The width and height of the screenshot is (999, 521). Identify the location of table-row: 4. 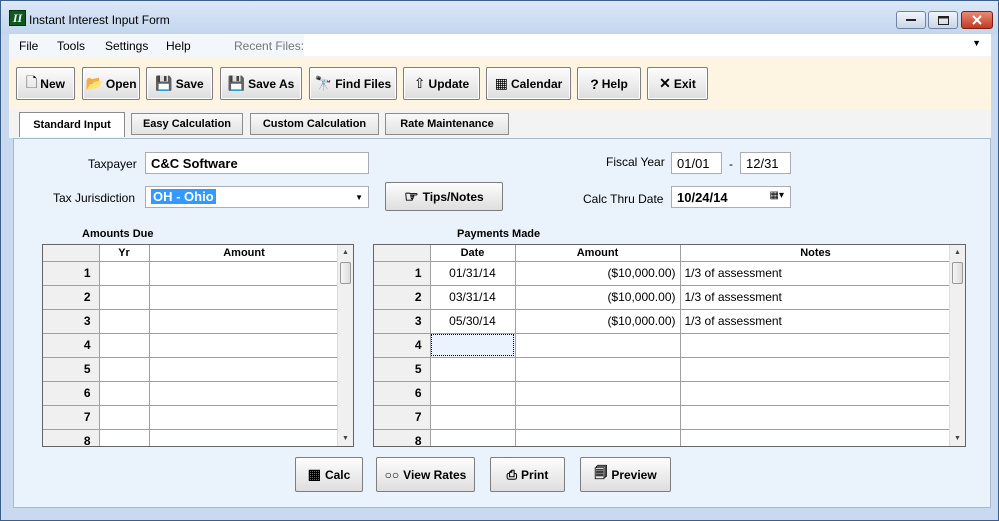
(191, 345).